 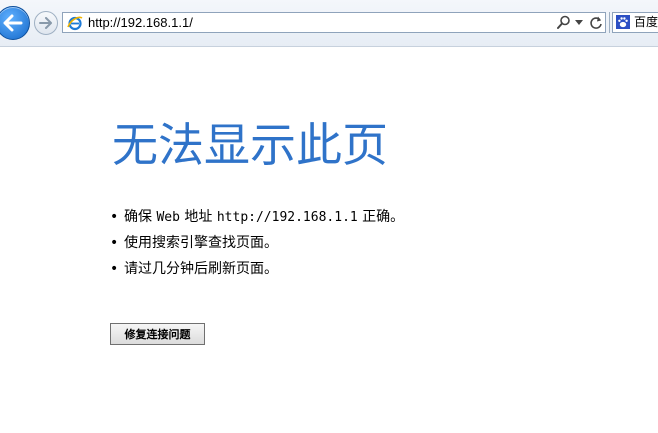 I want to click on back-button, so click(x=15, y=23).